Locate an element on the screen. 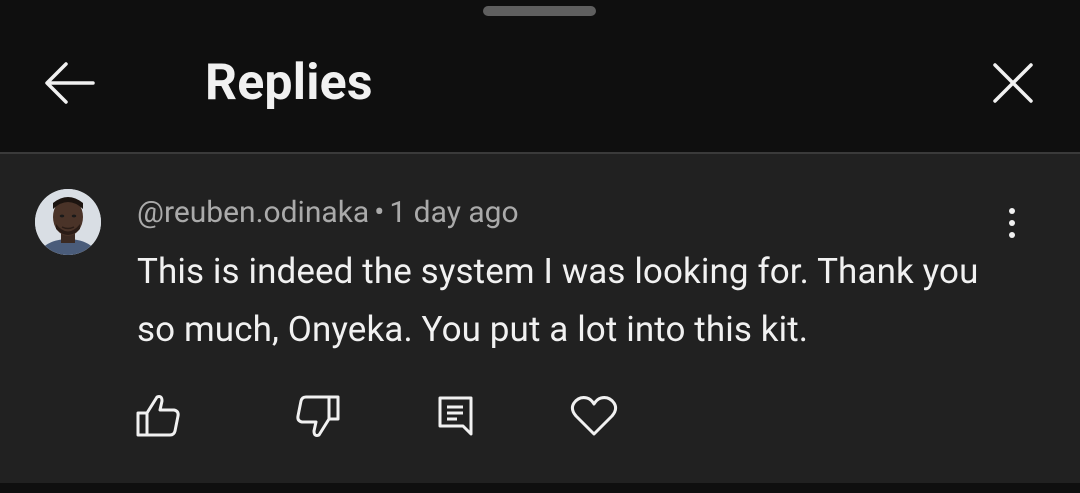 The image size is (1080, 493). heart-button is located at coordinates (594, 416).